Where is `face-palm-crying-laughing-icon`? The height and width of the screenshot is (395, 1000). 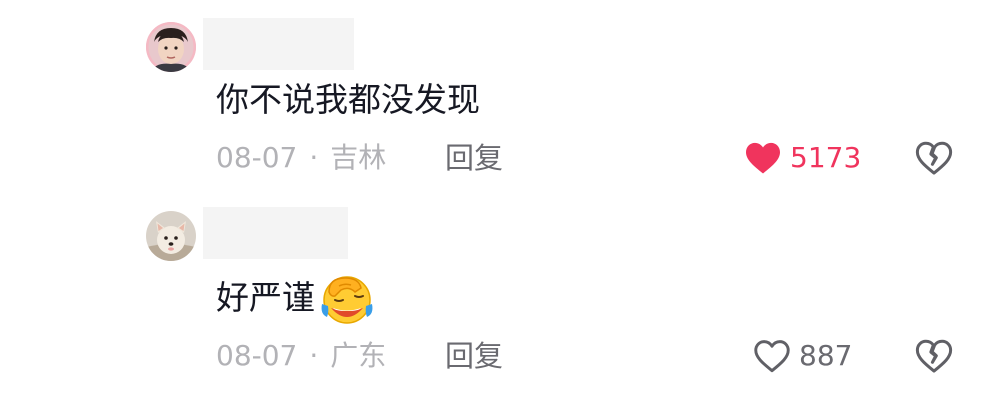
face-palm-crying-laughing-icon is located at coordinates (347, 298).